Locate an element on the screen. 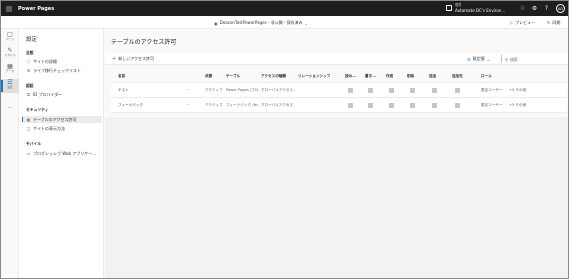 The width and height of the screenshot is (569, 279). checklist-icon: ☰ is located at coordinates (28, 70).